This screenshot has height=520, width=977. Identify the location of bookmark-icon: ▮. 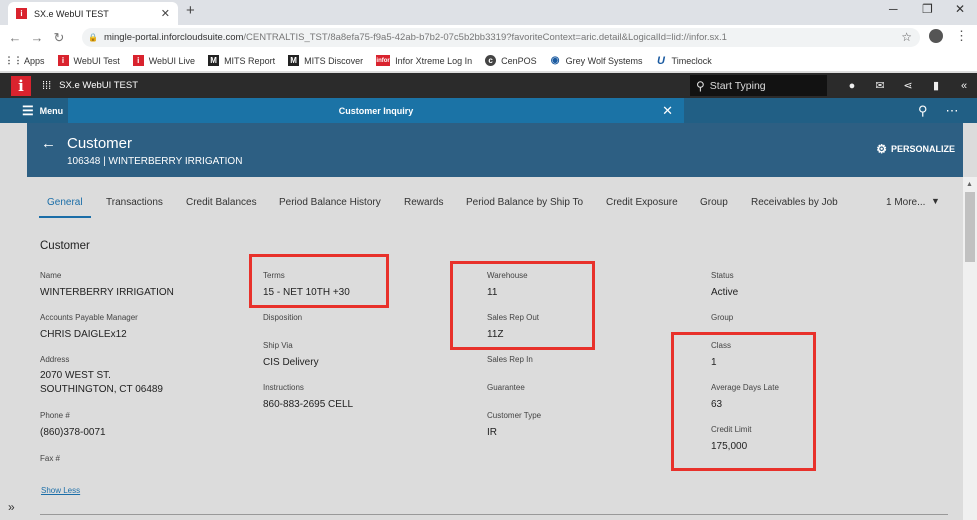
(936, 85).